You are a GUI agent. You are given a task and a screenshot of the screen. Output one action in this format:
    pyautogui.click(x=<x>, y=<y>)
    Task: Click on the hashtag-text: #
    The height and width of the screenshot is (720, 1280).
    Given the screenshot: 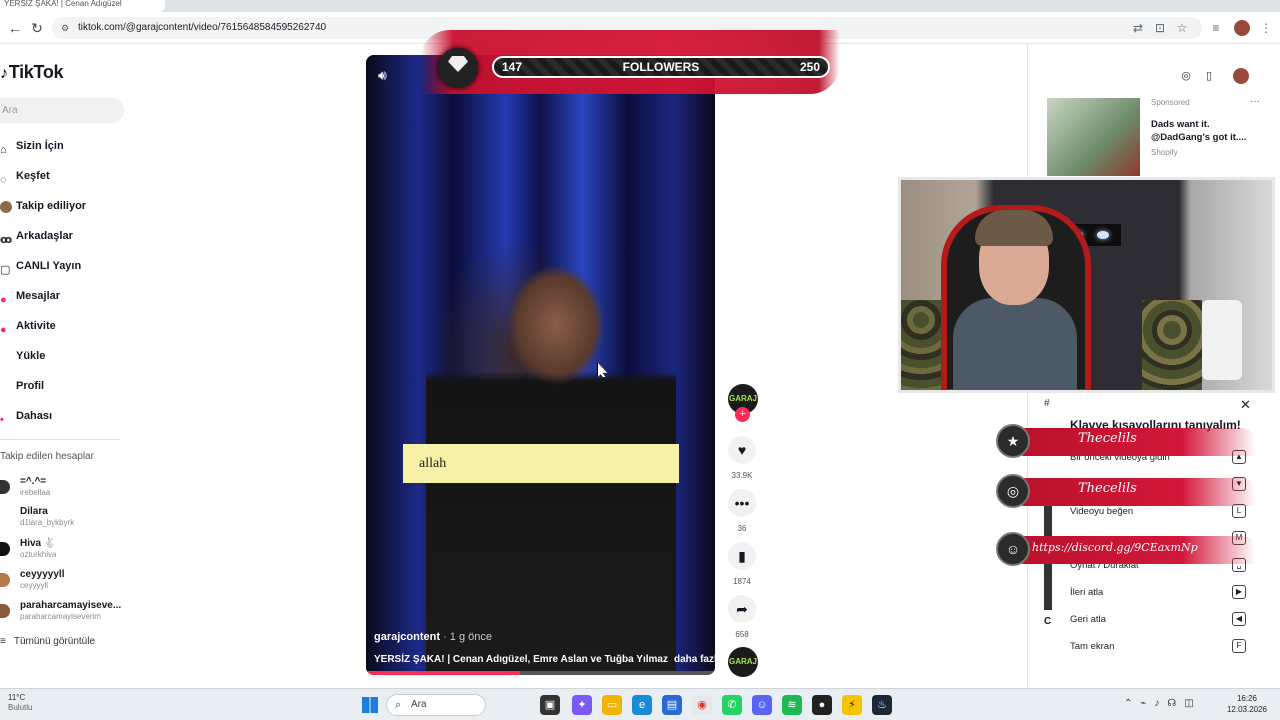 What is the action you would take?
    pyautogui.click(x=1047, y=403)
    